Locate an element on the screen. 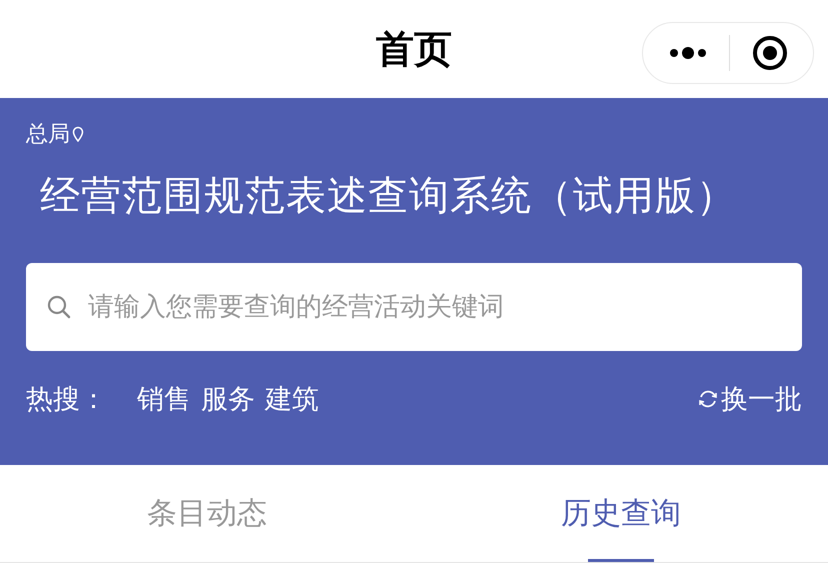 The height and width of the screenshot is (563, 828). hot-search-term: 服务 is located at coordinates (228, 399).